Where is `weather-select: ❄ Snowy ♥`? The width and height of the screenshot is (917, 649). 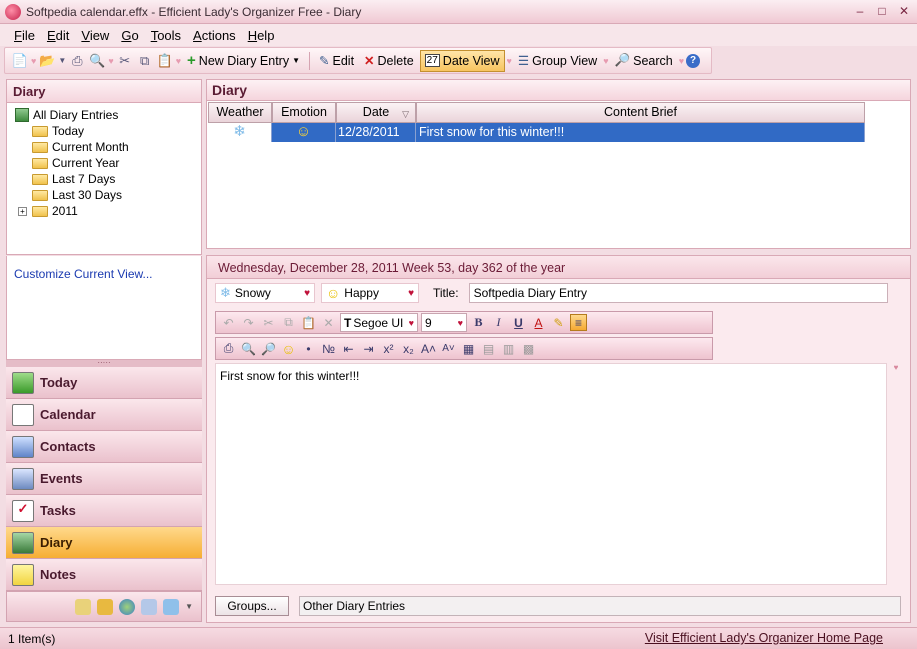 weather-select: ❄ Snowy ♥ is located at coordinates (265, 293).